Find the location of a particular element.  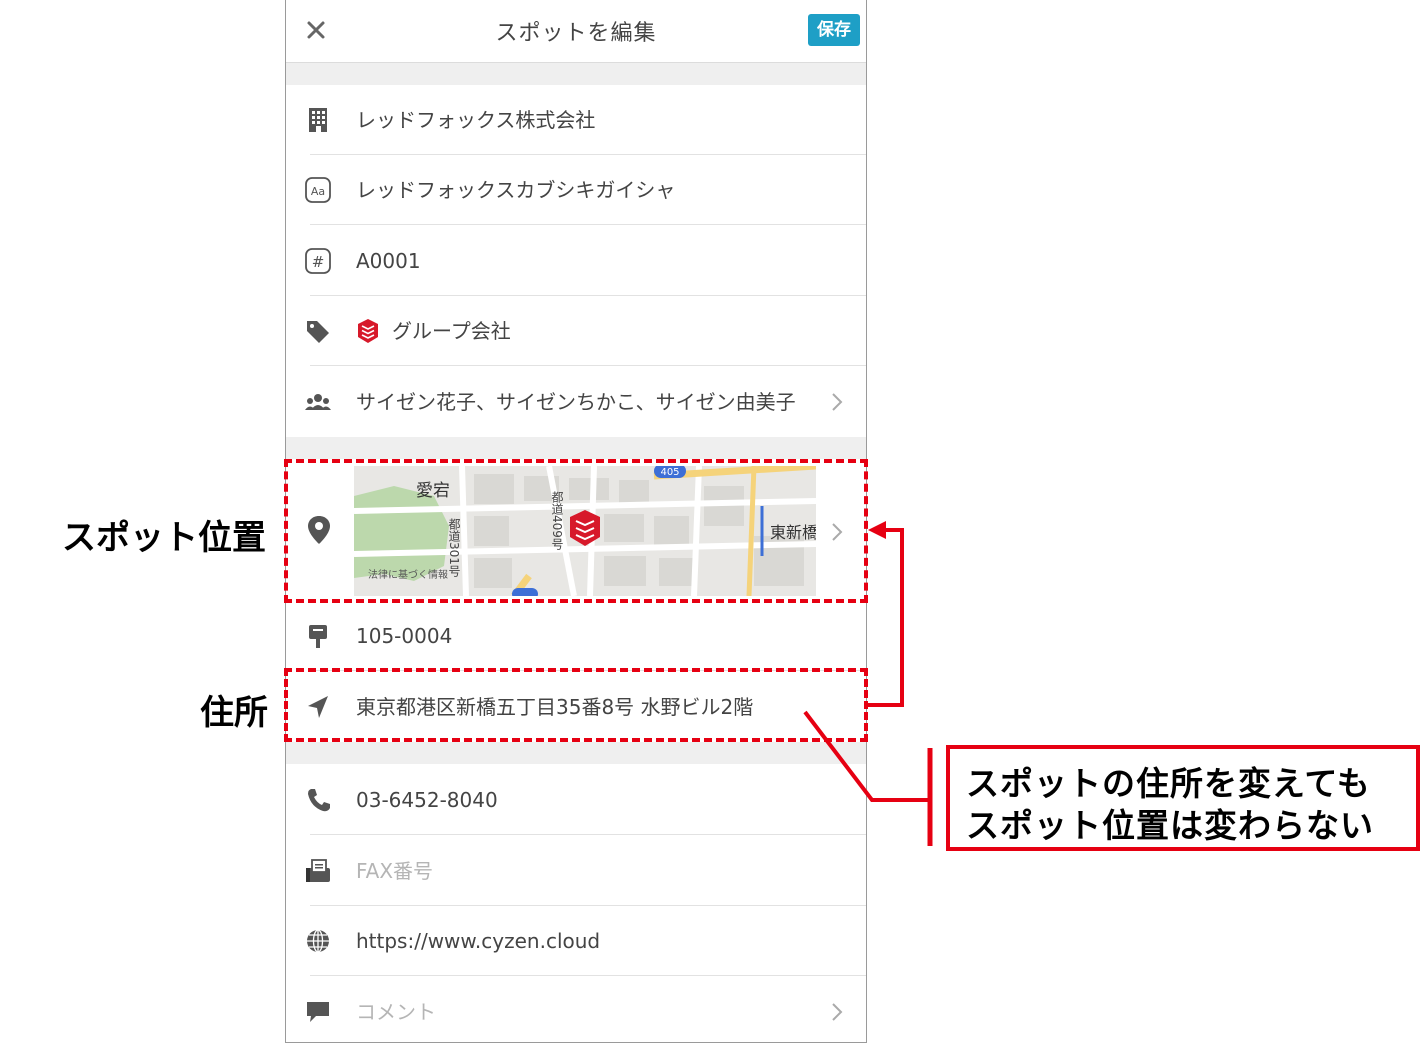

note-line-1: スポットの住所を変えても is located at coordinates (1168, 783).